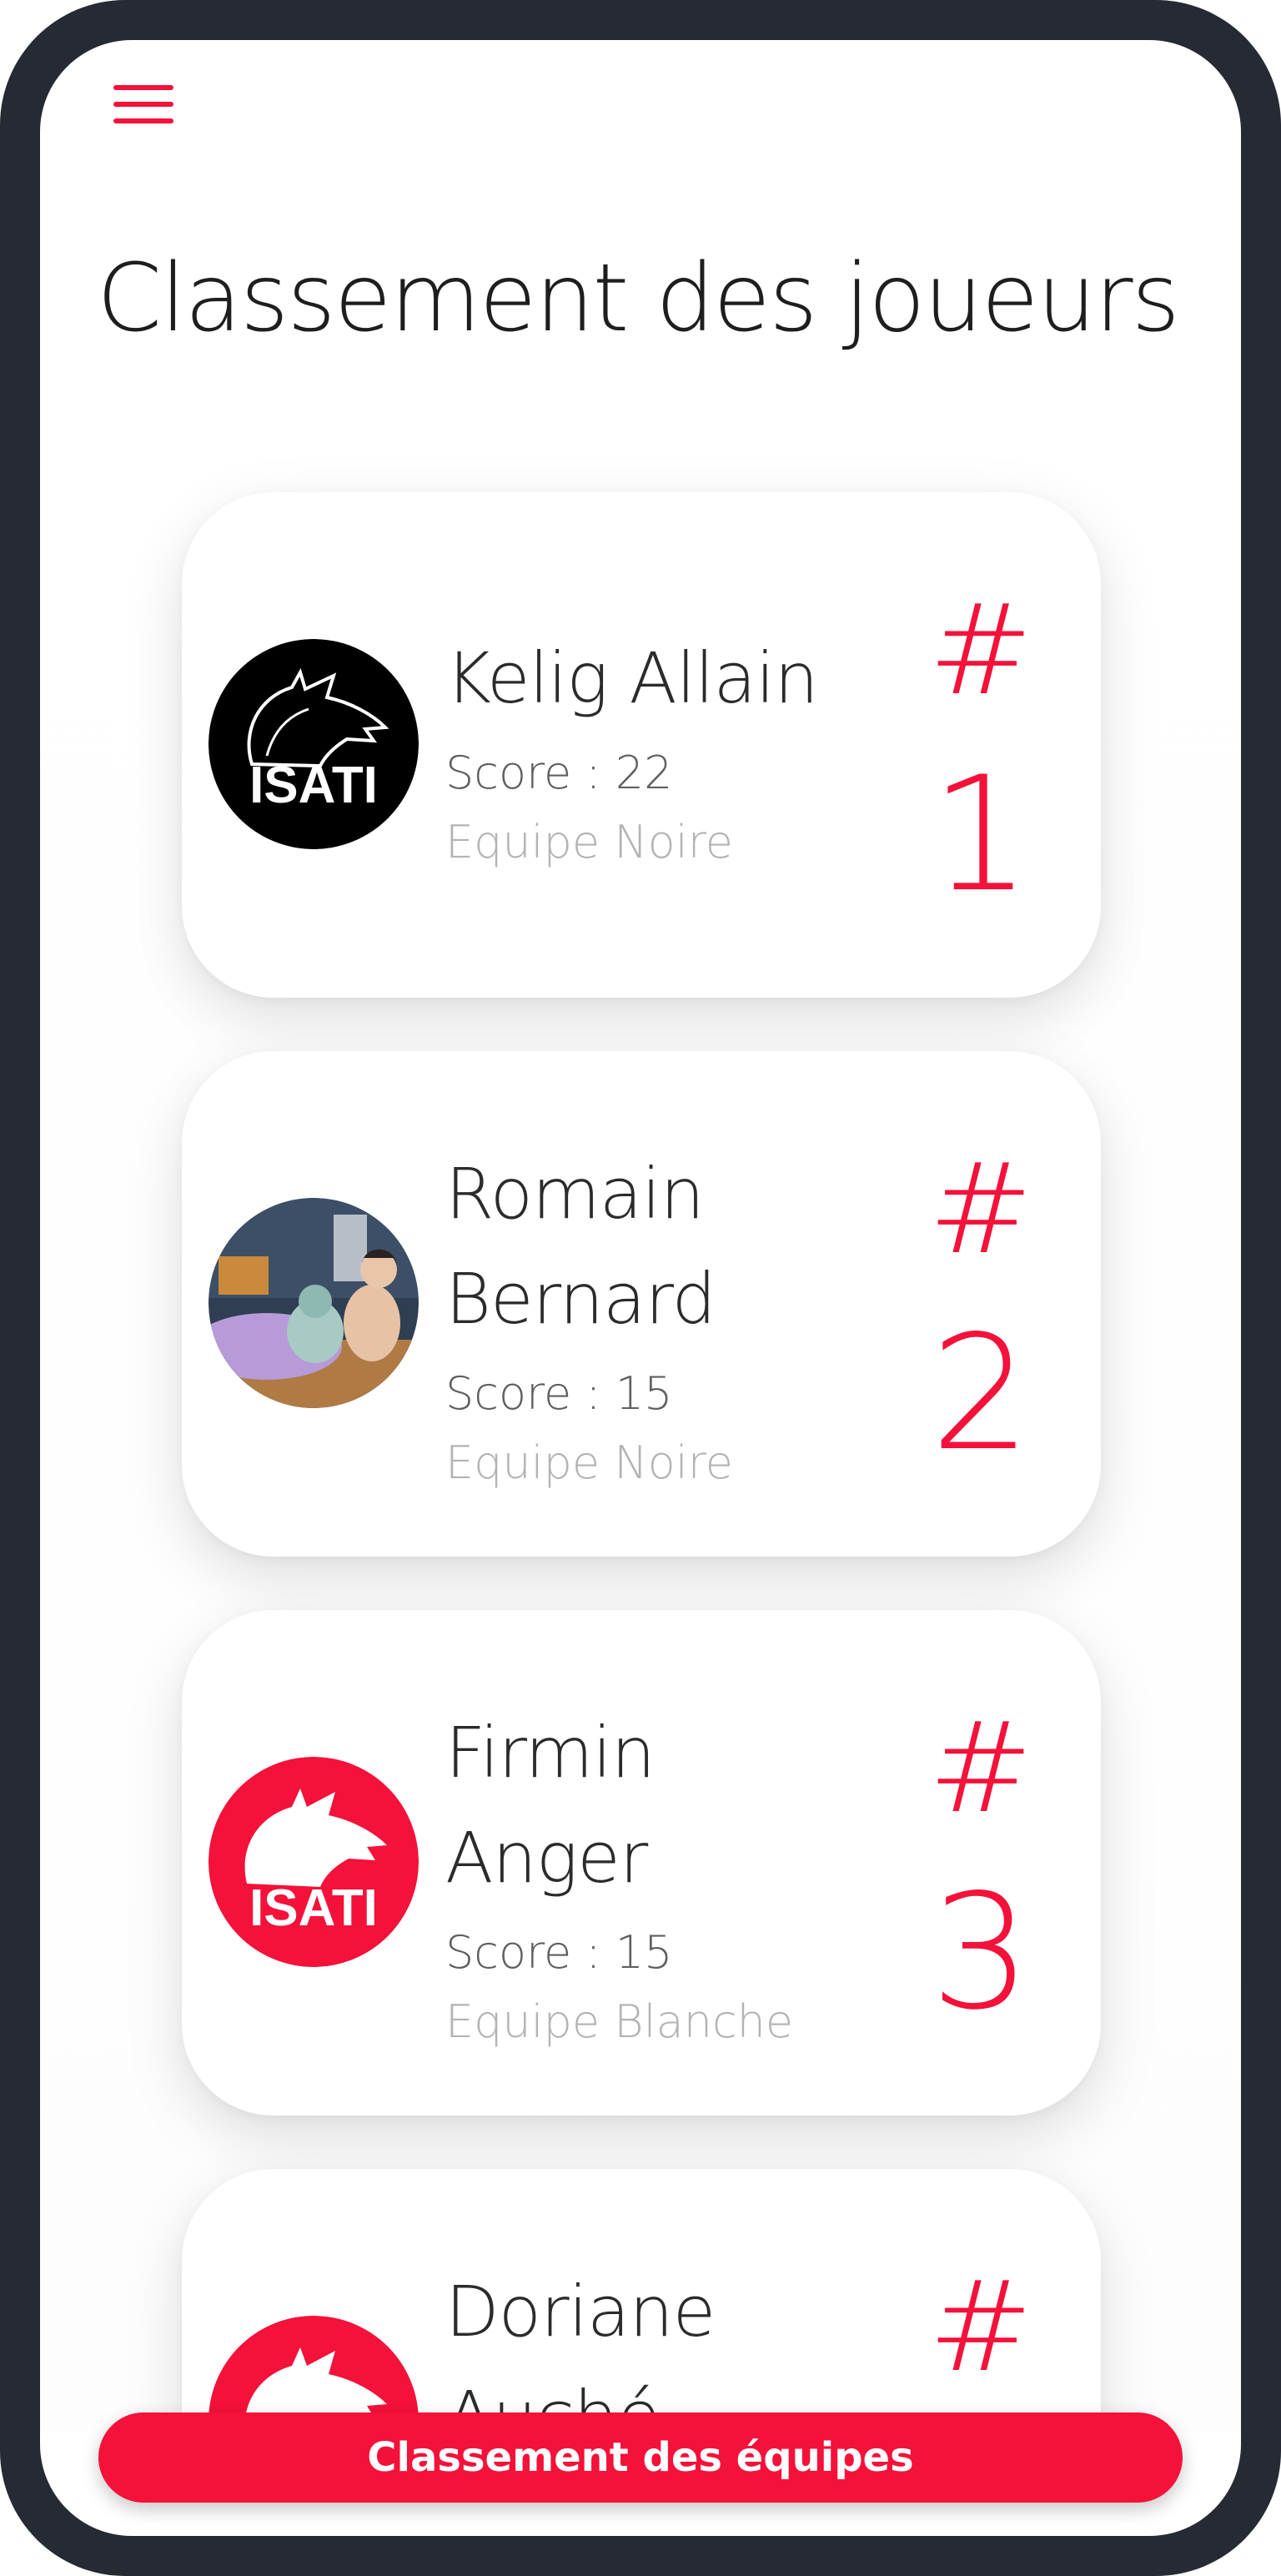  What do you see at coordinates (580, 2352) in the screenshot?
I see `player-name: Doriane Auché` at bounding box center [580, 2352].